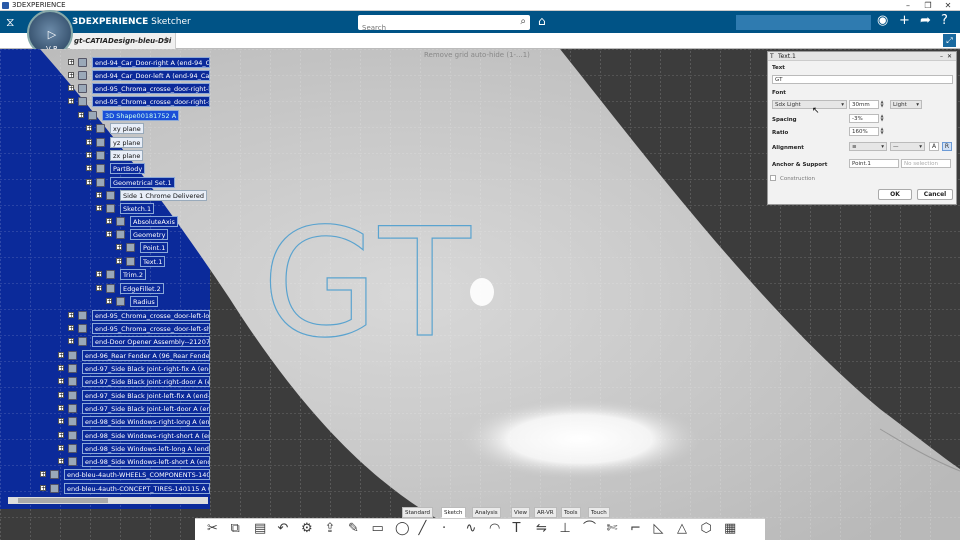 The height and width of the screenshot is (540, 960). What do you see at coordinates (682, 529) in the screenshot?
I see `measure-icon: △` at bounding box center [682, 529].